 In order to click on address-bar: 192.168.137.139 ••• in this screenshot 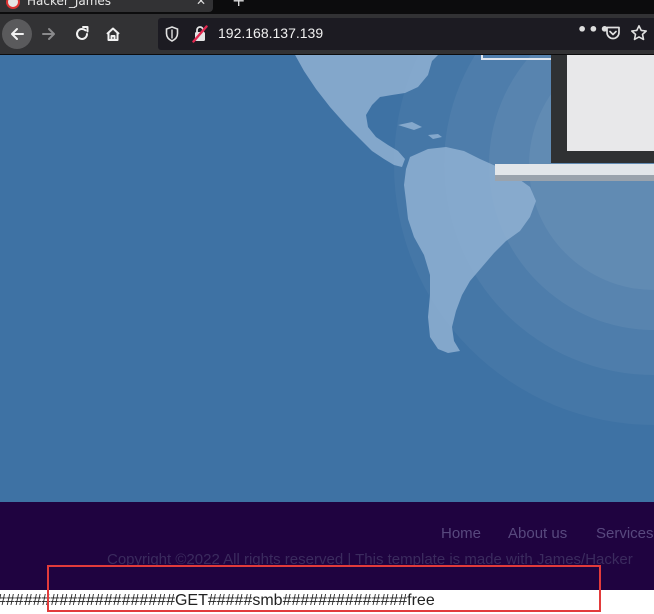, I will do `click(406, 34)`.